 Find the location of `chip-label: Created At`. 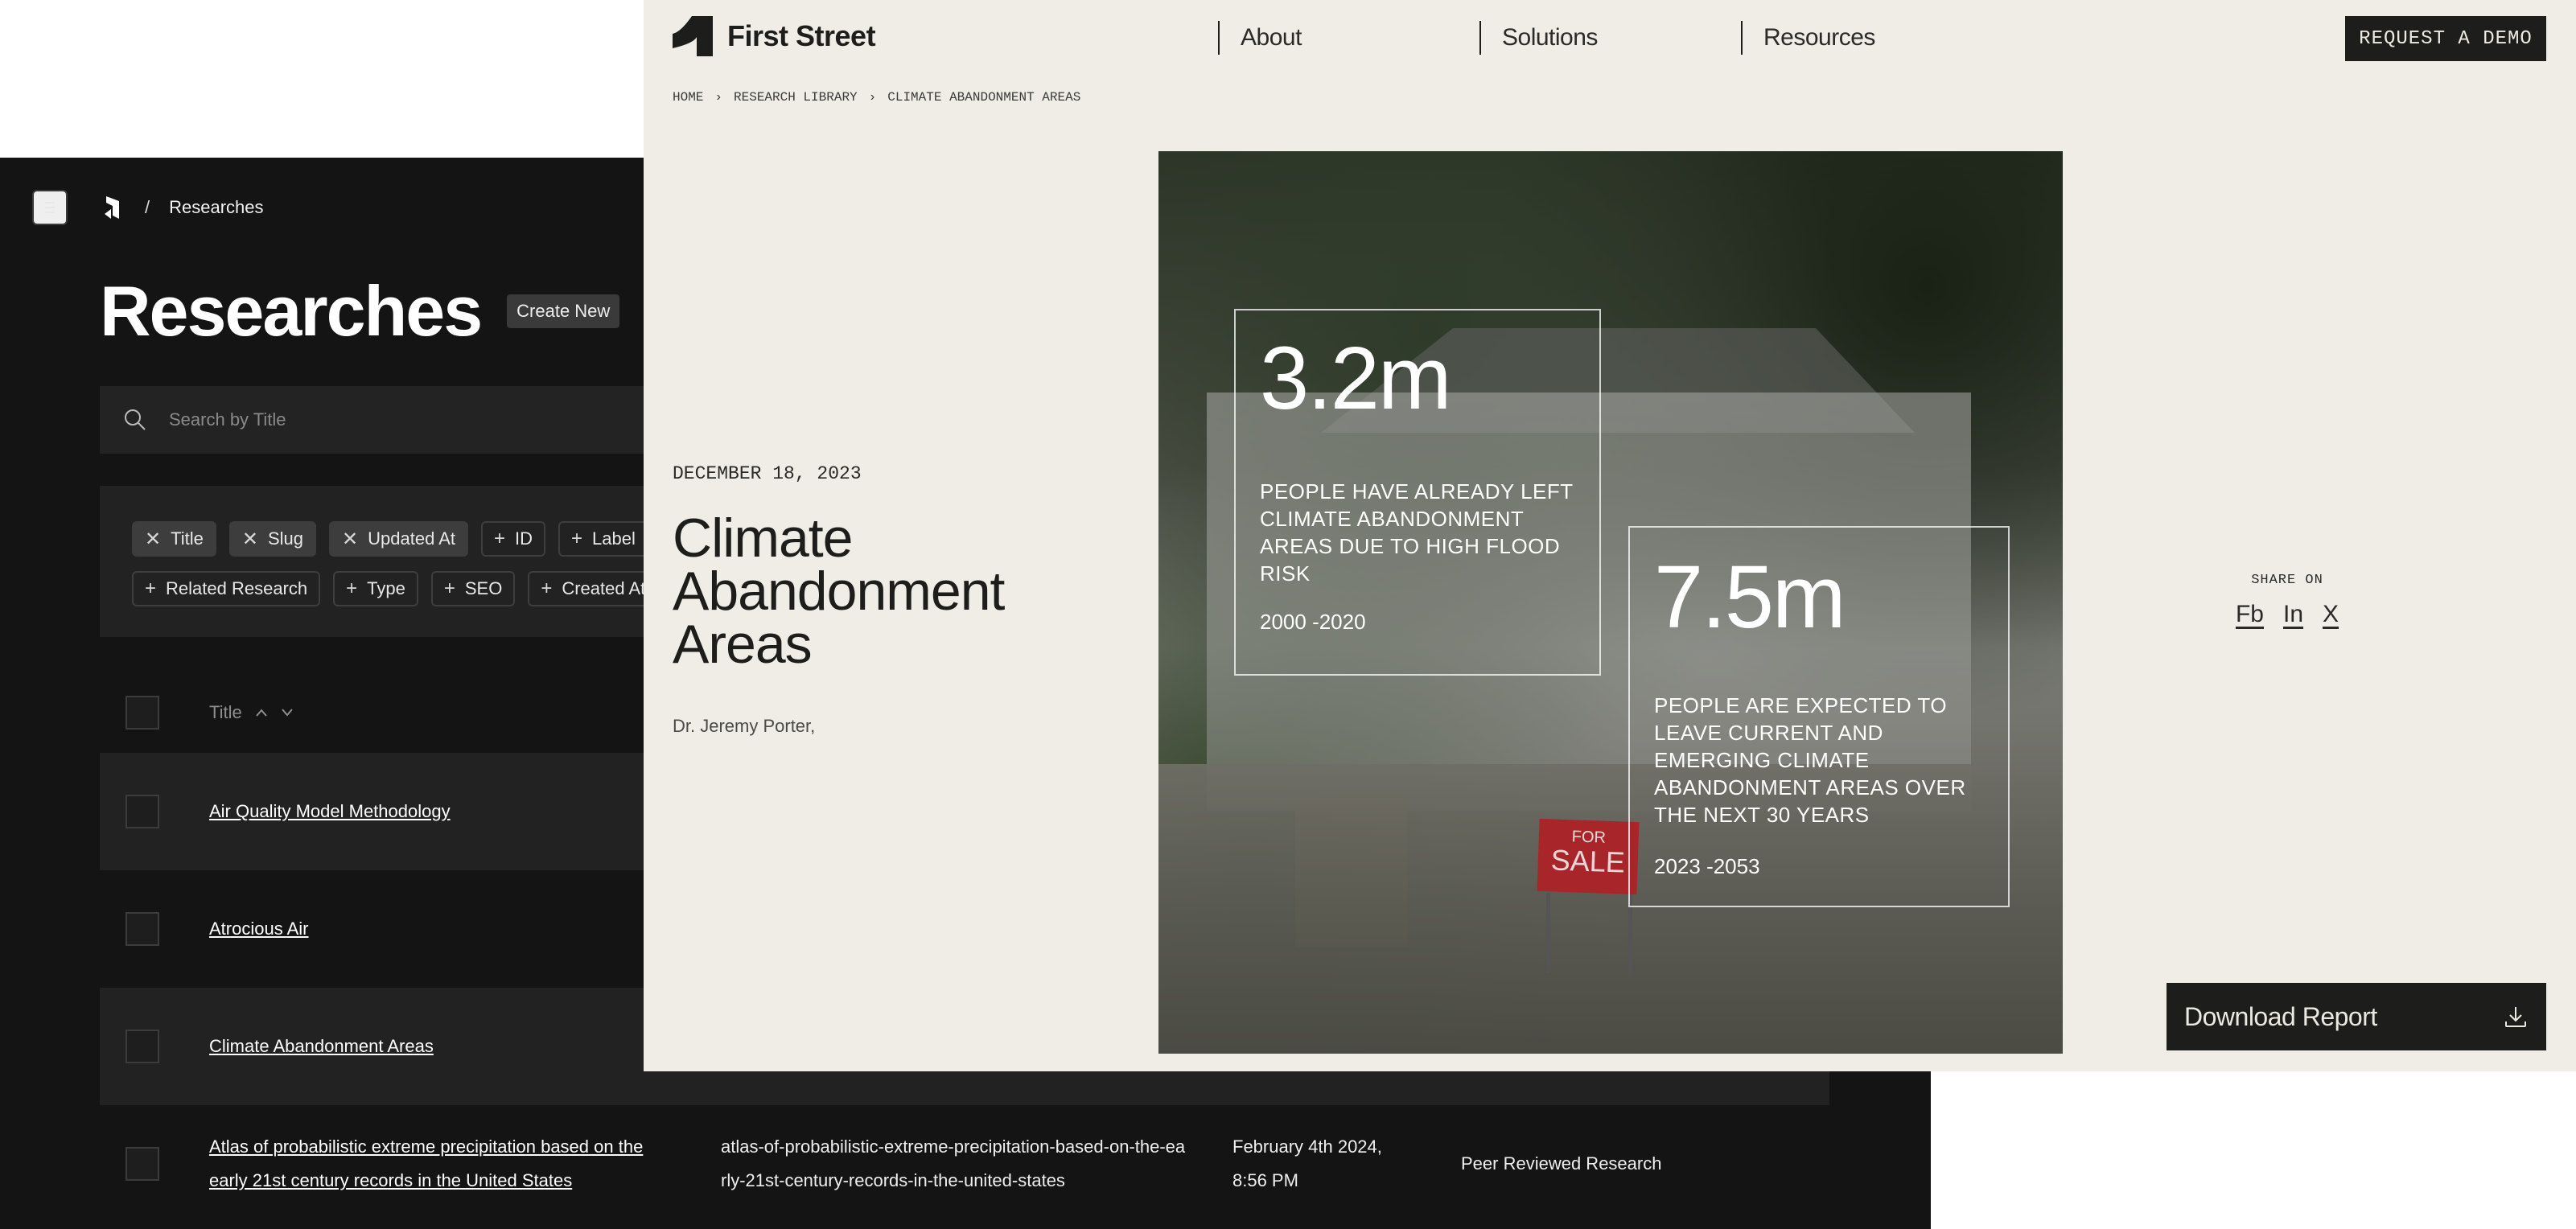

chip-label: Created At is located at coordinates (604, 588).